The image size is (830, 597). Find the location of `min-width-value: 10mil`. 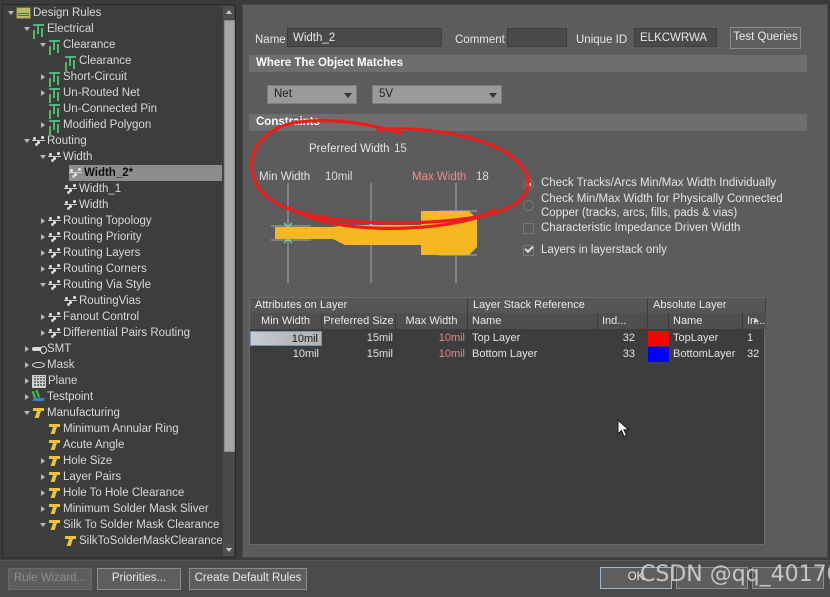

min-width-value: 10mil is located at coordinates (338, 177).